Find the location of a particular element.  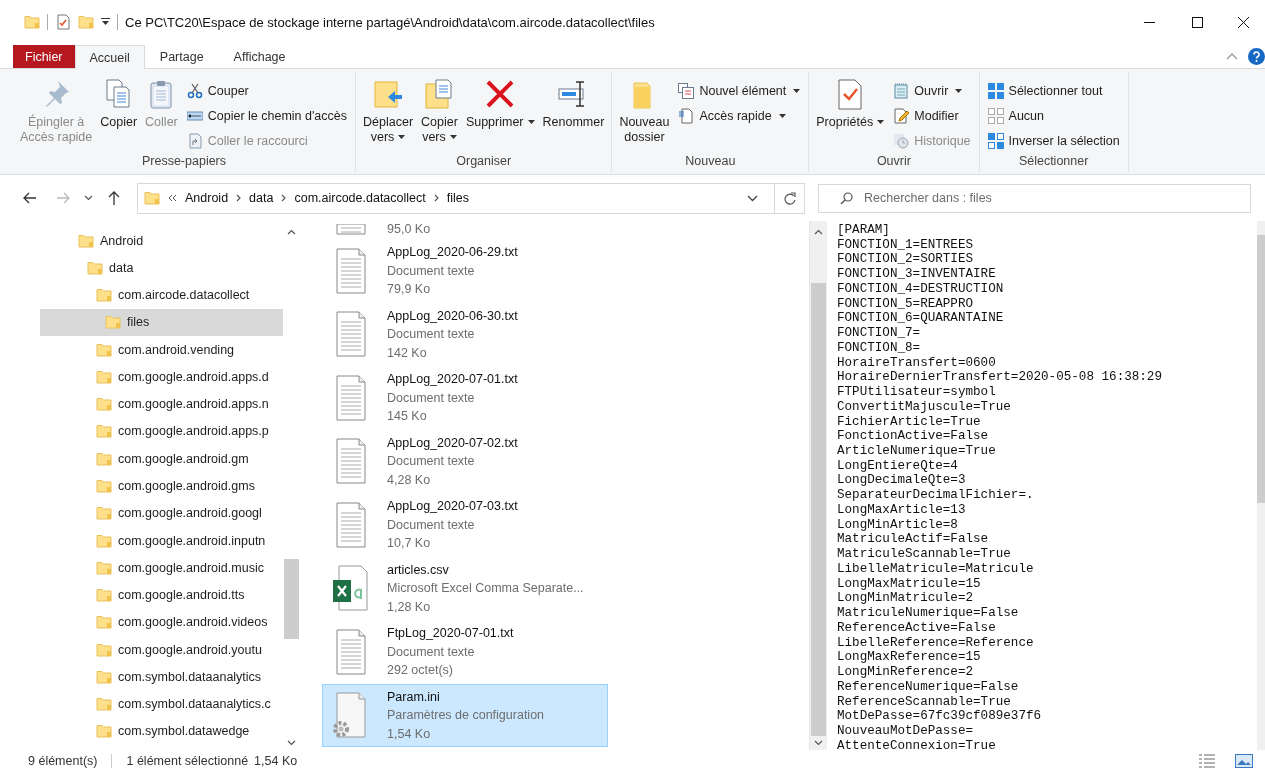

file-size: 145 Ko is located at coordinates (407, 416).